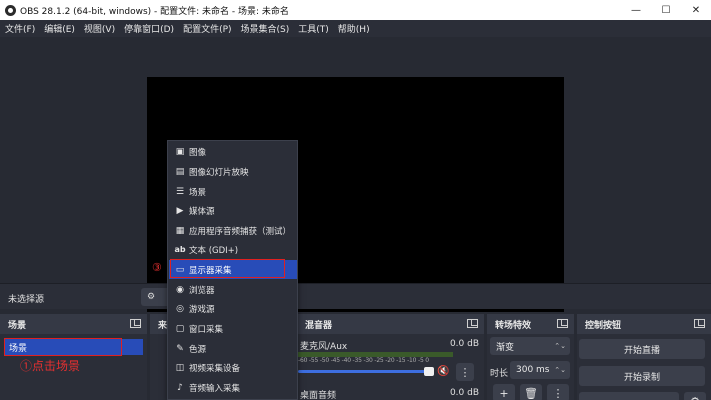 This screenshot has height=400, width=711. Describe the element at coordinates (603, 325) in the screenshot. I see `controls-dock-title: 控制按钮` at that location.